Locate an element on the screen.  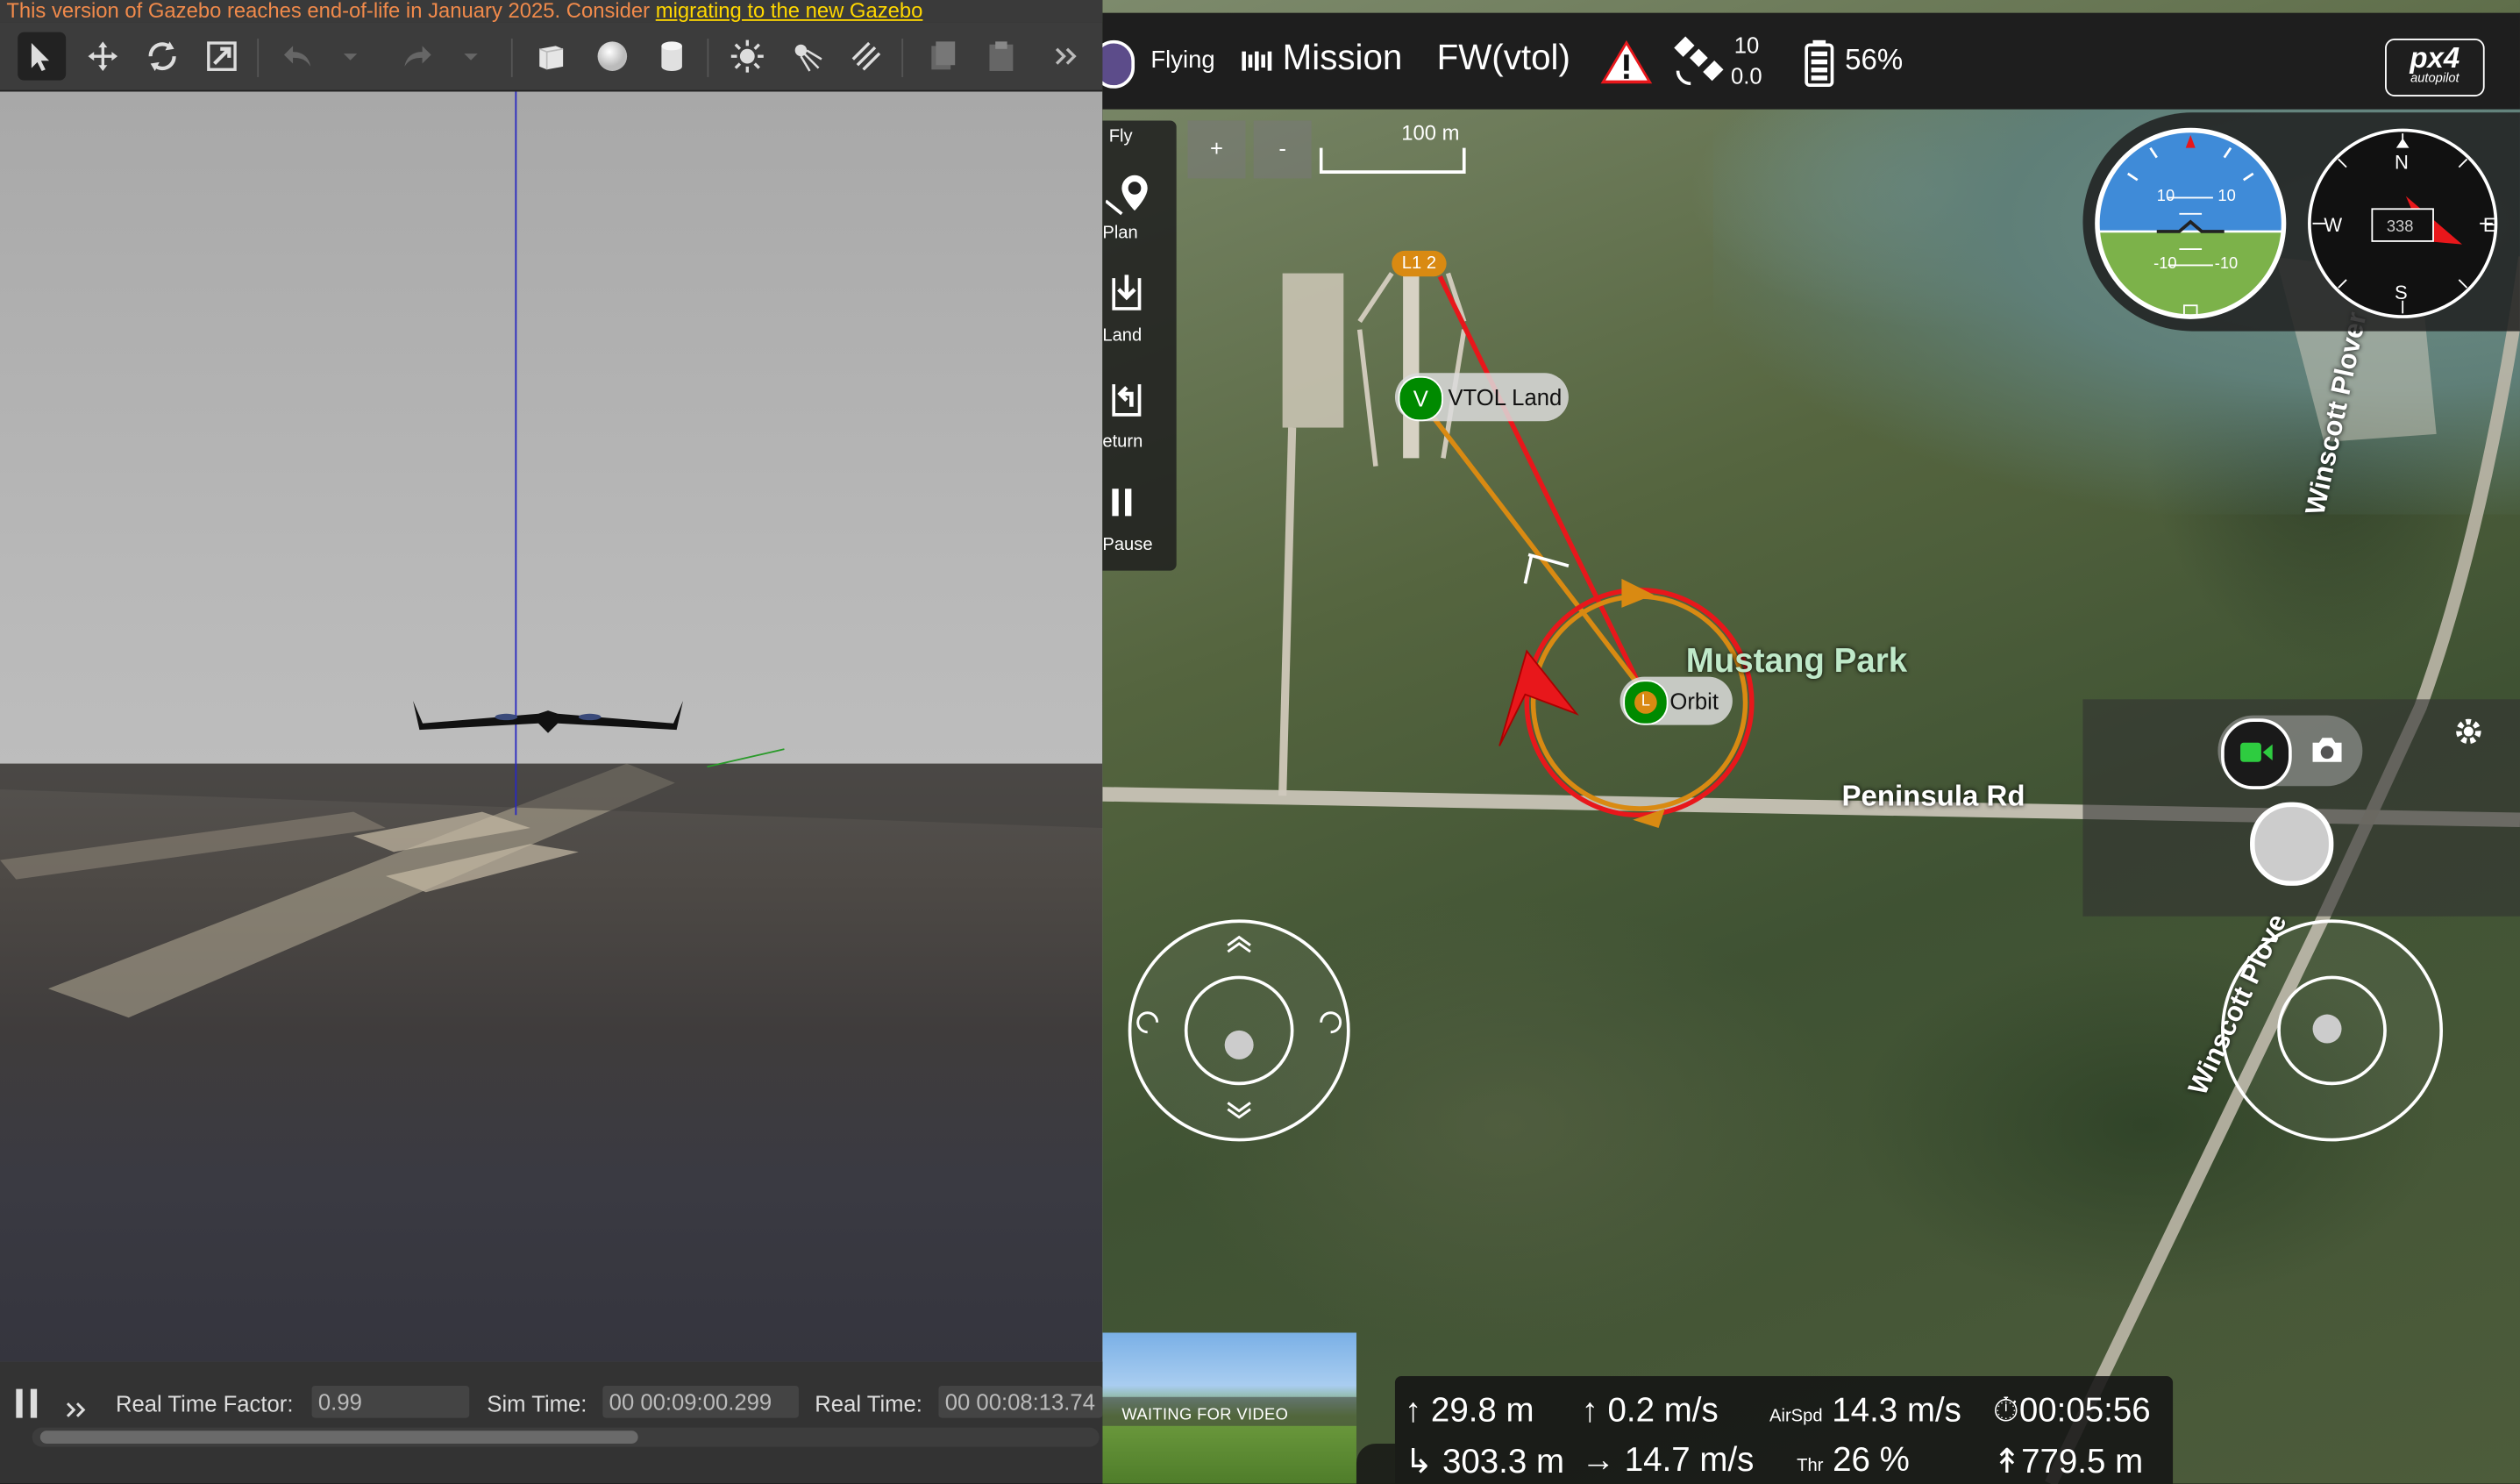
video-camera-icon is located at coordinates (2256, 752).